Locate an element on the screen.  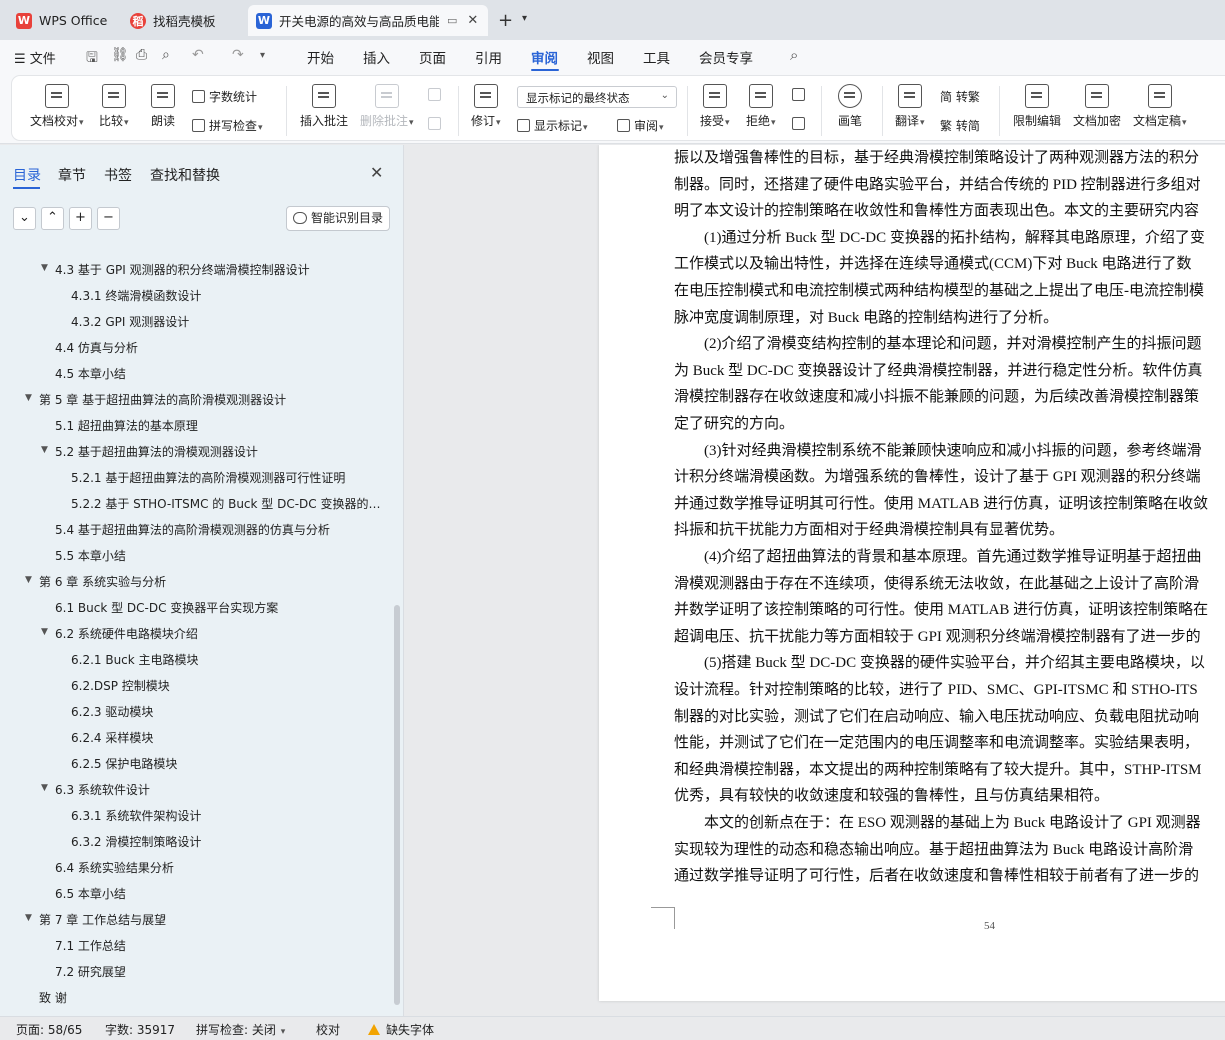
toc-item: 第 7 章 工作总结与展望 is located at coordinates (212, 921).